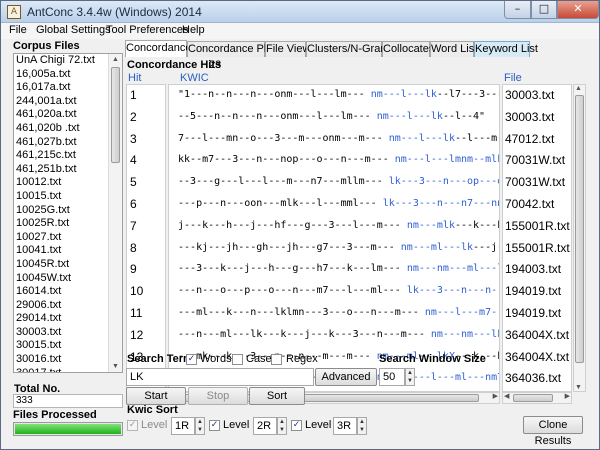  I want to click on corpus-file-item: 30015.txt, so click(68, 346).